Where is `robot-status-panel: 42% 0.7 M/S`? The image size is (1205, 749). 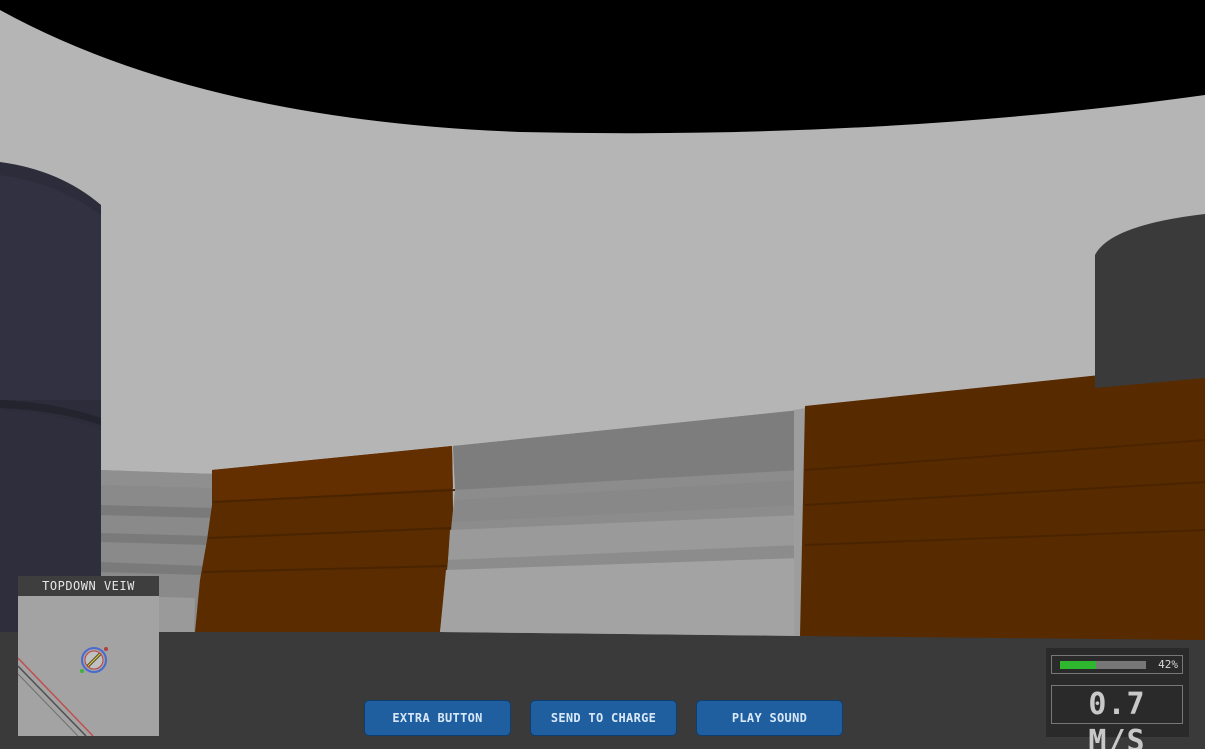 robot-status-panel: 42% 0.7 M/S is located at coordinates (1117, 698).